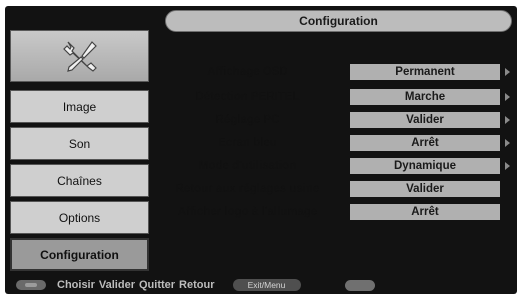 Image resolution: width=523 pixels, height=299 pixels. I want to click on setting-row-osd: Affichage OSD Permanent, so click(333, 72).